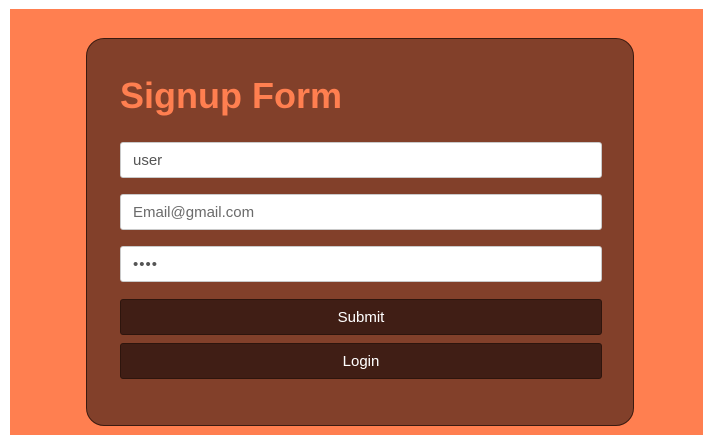  I want to click on submit-button: Submit, so click(361, 317).